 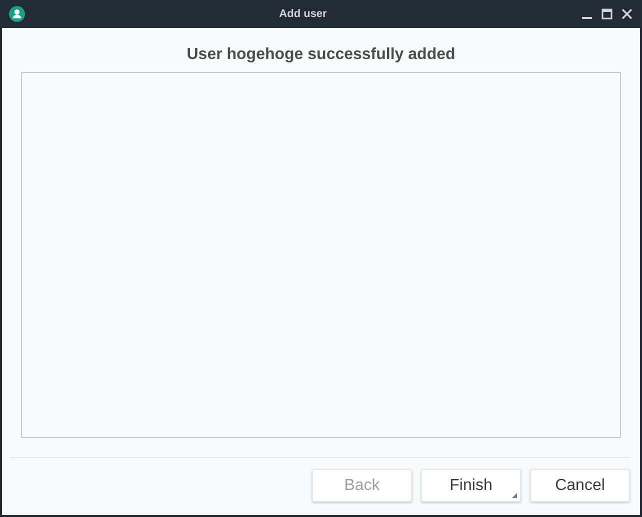 What do you see at coordinates (303, 14) in the screenshot?
I see `window-title: Add user` at bounding box center [303, 14].